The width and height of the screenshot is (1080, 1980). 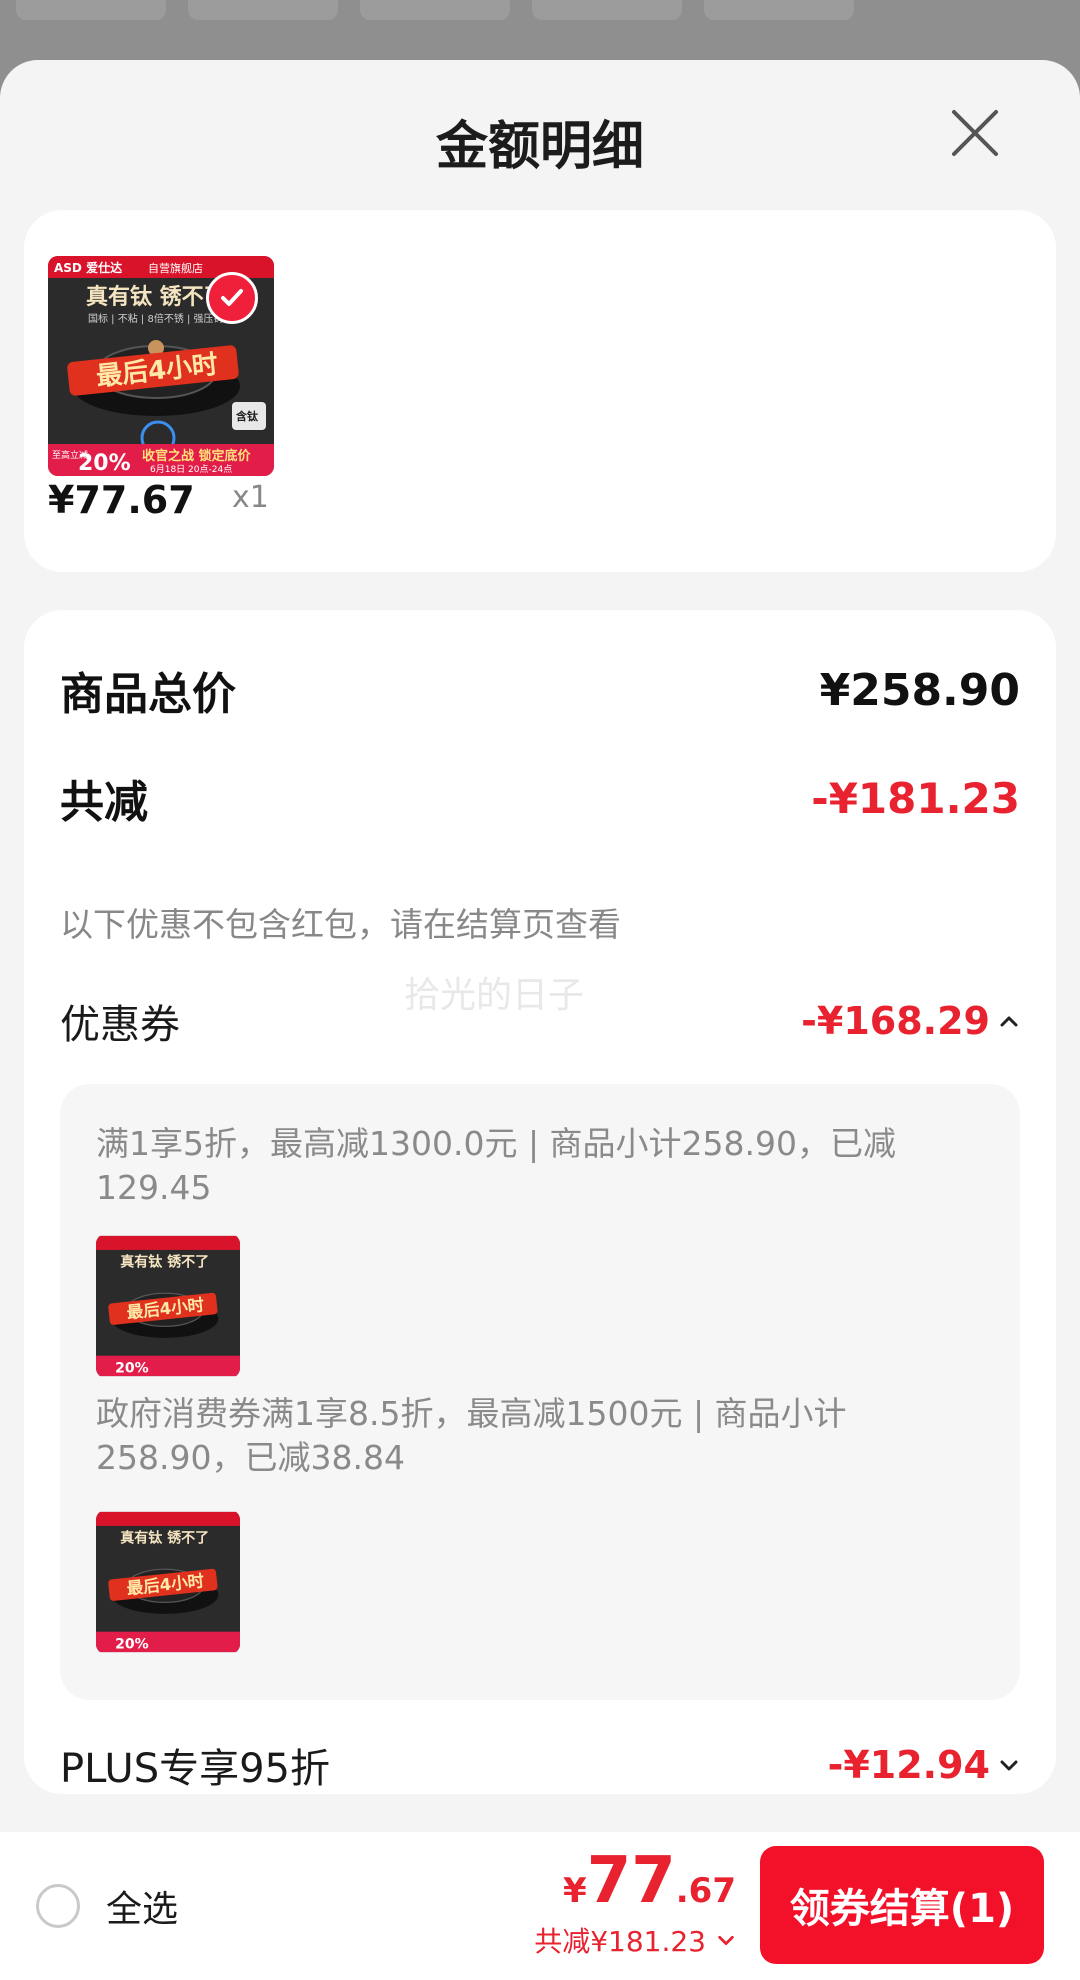 What do you see at coordinates (902, 1905) in the screenshot?
I see `checkout-button: 领券结算(1)` at bounding box center [902, 1905].